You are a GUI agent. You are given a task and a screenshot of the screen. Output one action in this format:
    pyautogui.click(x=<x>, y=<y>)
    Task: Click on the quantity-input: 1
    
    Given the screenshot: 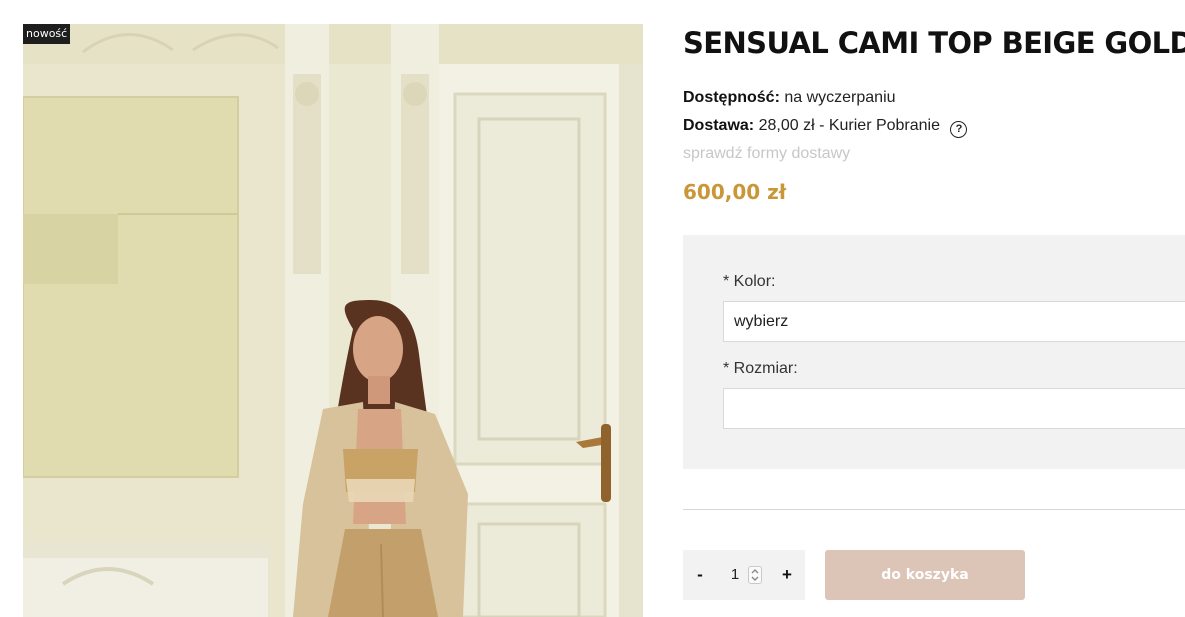 What is the action you would take?
    pyautogui.click(x=735, y=575)
    